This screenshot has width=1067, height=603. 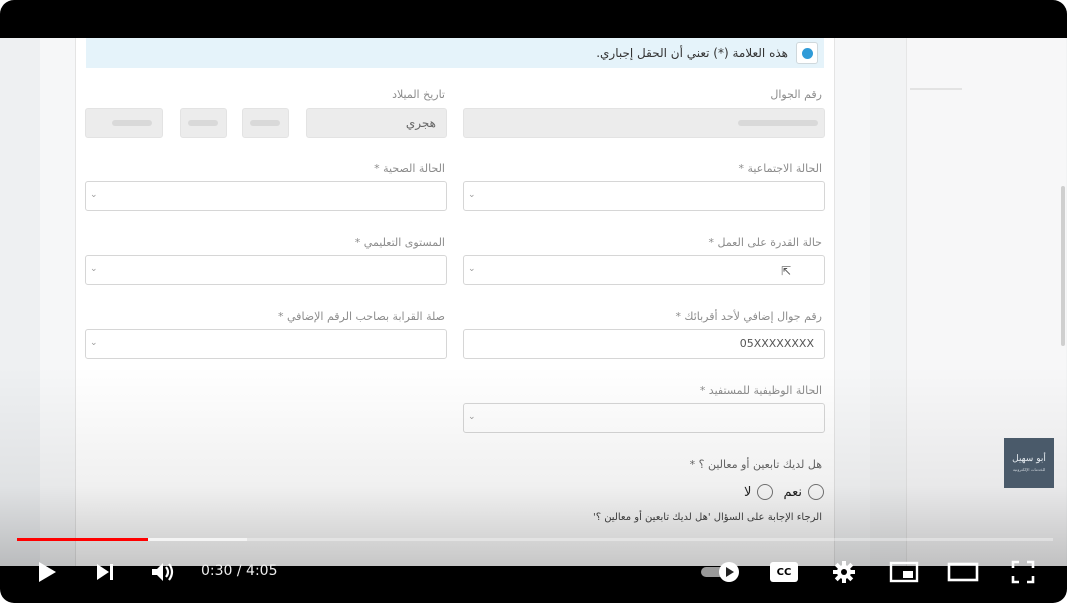 I want to click on no-radio, so click(x=765, y=492).